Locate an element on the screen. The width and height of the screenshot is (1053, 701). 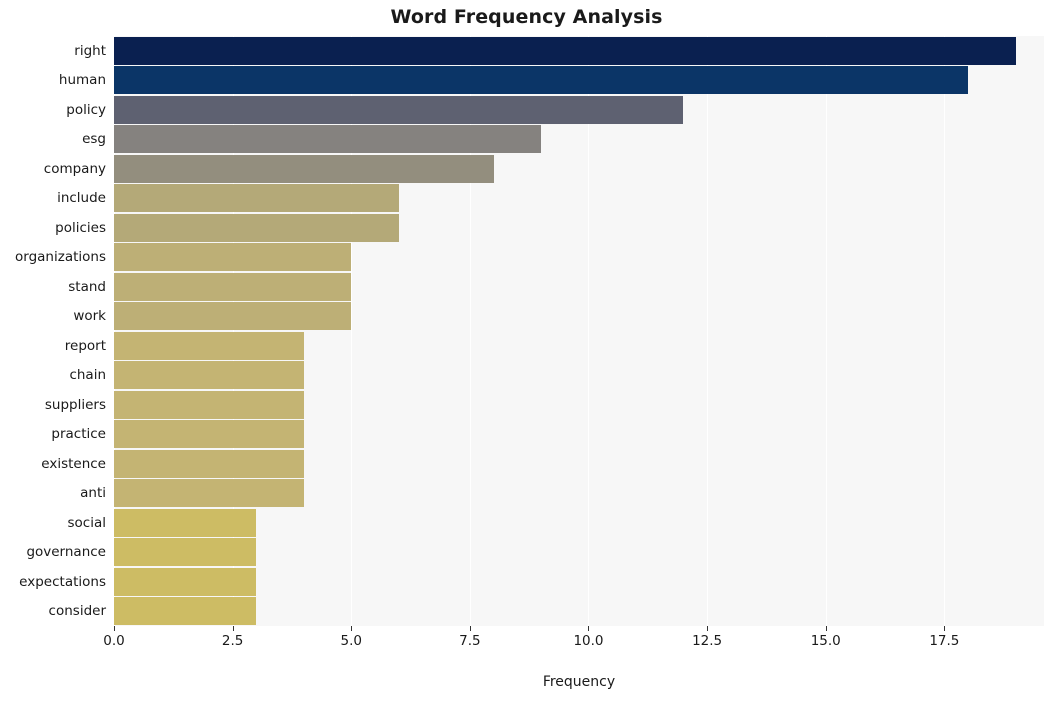
y-tick-label: human is located at coordinates (82, 80).